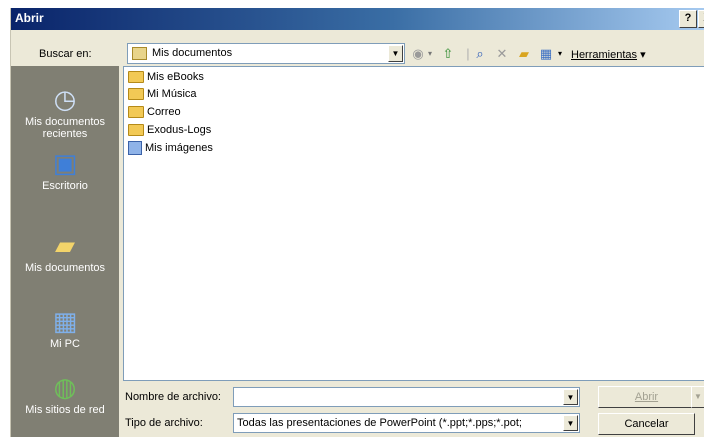 The width and height of the screenshot is (704, 437). Describe the element at coordinates (448, 54) in the screenshot. I see `up-folder-icon: ⇧` at that location.